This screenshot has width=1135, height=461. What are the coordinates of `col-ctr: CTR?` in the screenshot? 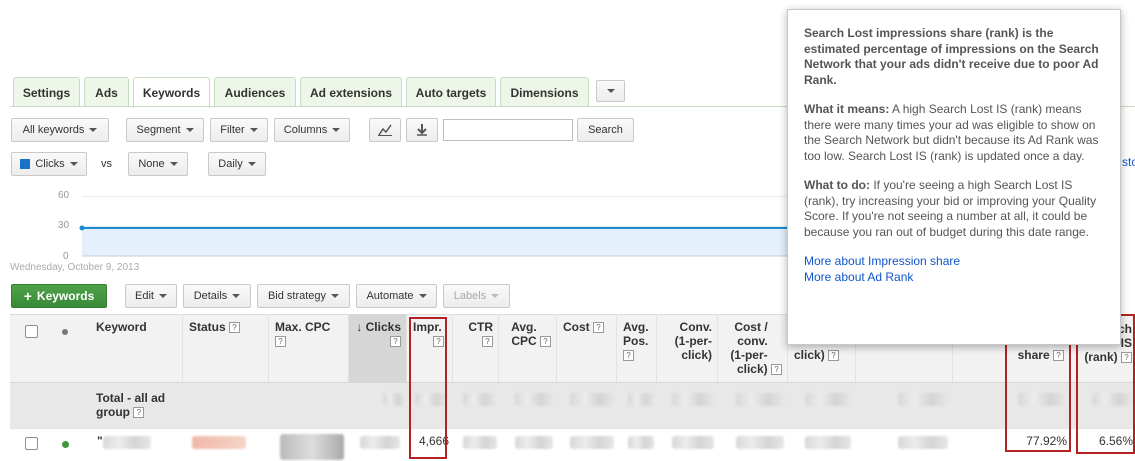 It's located at (476, 348).